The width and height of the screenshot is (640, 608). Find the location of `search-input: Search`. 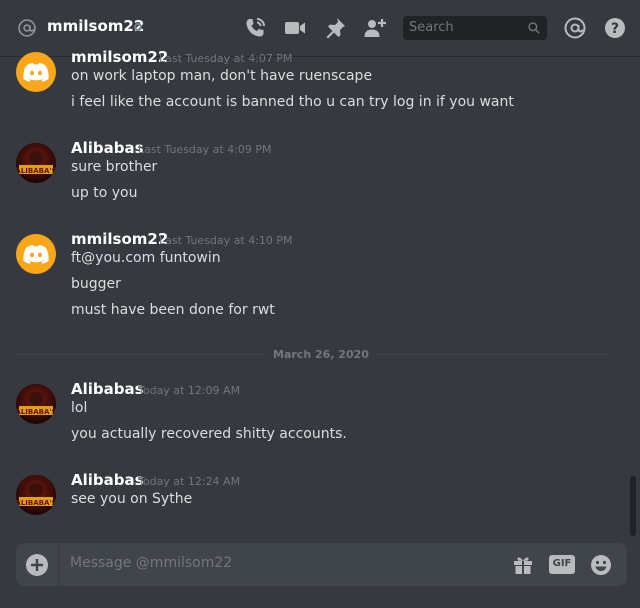

search-input: Search is located at coordinates (431, 27).